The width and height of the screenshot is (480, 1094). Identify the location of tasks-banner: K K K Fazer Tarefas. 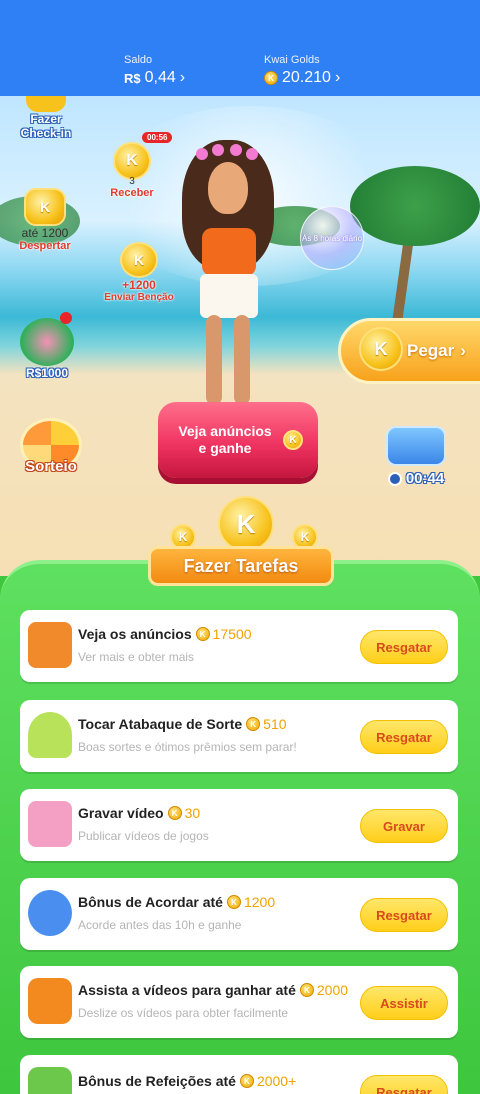
(240, 546).